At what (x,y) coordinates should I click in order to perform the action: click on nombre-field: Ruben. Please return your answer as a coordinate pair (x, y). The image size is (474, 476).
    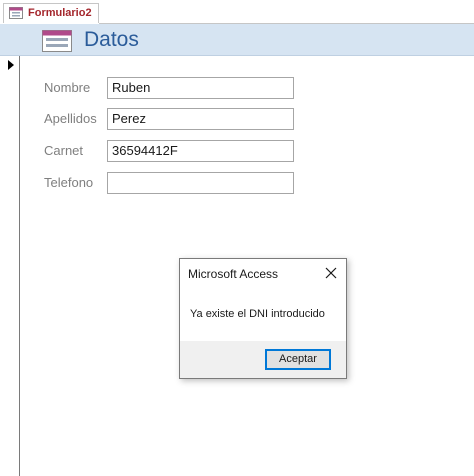
    Looking at the image, I should click on (200, 88).